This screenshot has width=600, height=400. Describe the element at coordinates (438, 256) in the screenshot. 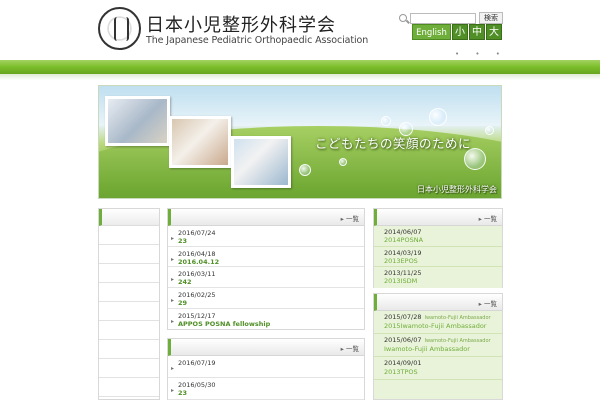

I see `report-item: 2014/03/19 2013EPOS` at that location.